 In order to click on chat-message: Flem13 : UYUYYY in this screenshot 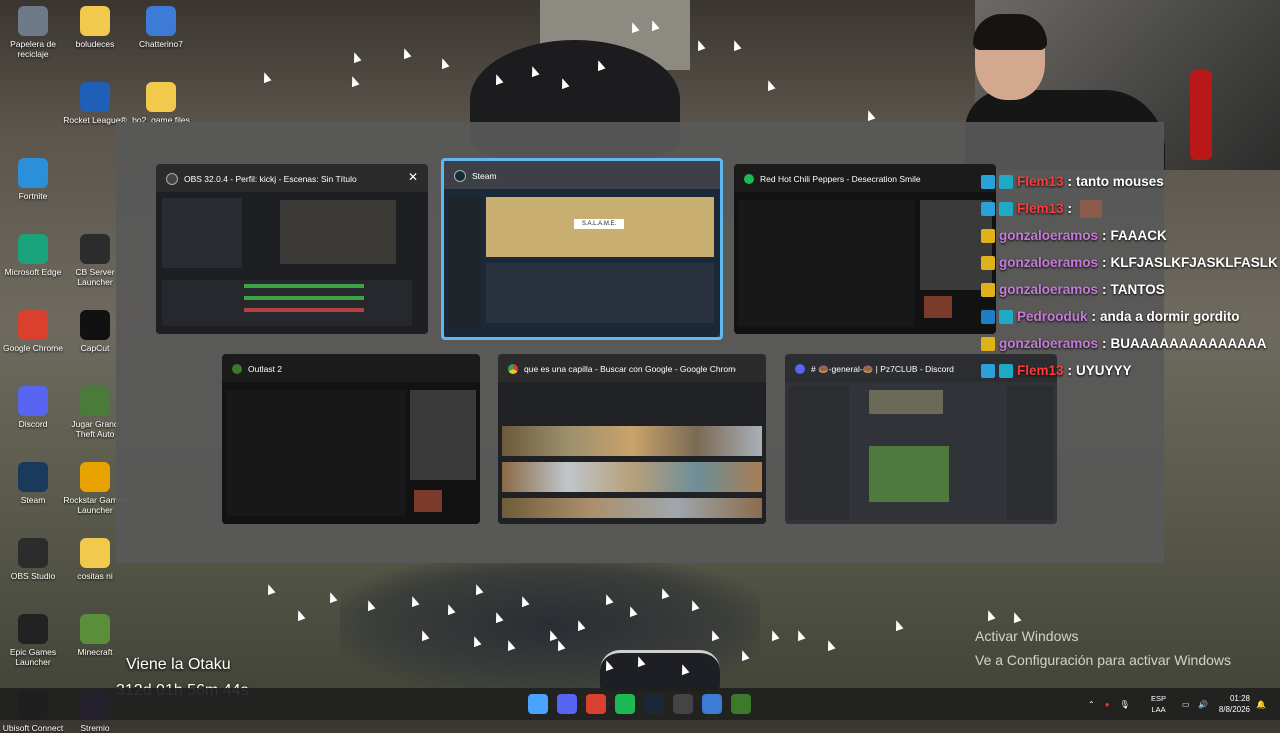, I will do `click(1130, 370)`.